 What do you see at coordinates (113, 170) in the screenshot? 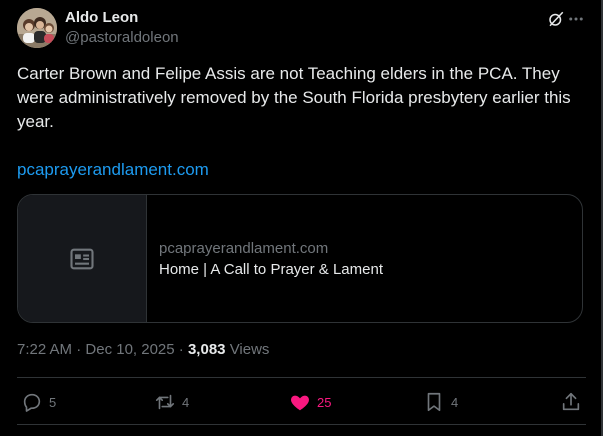
I see `tweet-link: pcaprayerandlament.com` at bounding box center [113, 170].